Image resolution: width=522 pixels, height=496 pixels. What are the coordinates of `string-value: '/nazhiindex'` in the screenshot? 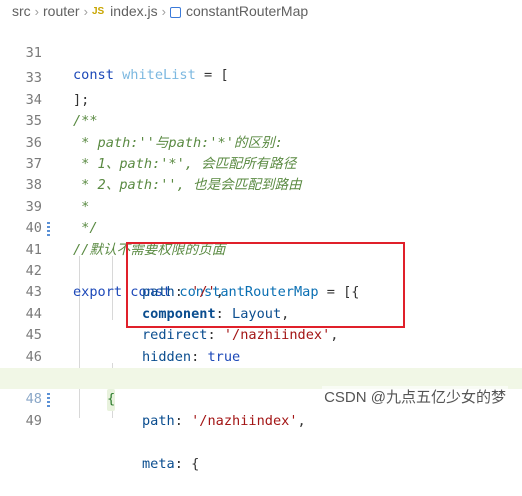 It's located at (244, 420).